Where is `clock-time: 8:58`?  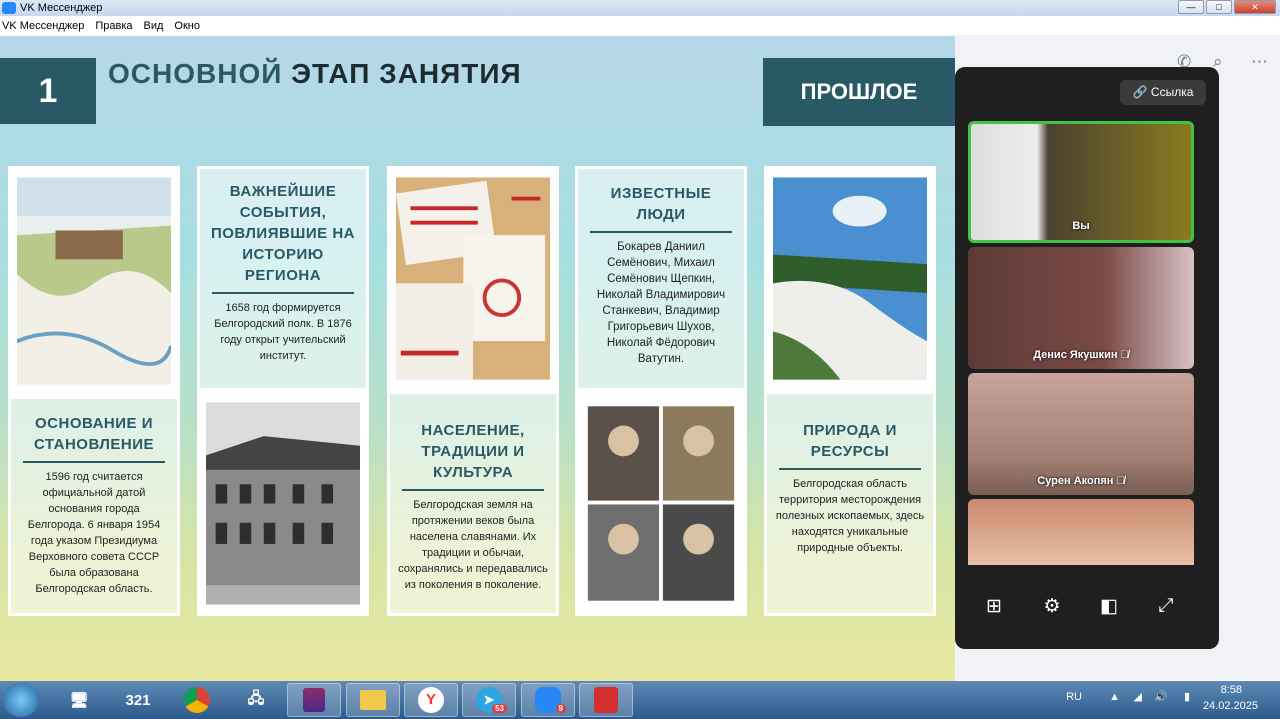 clock-time: 8:58 is located at coordinates (1231, 690).